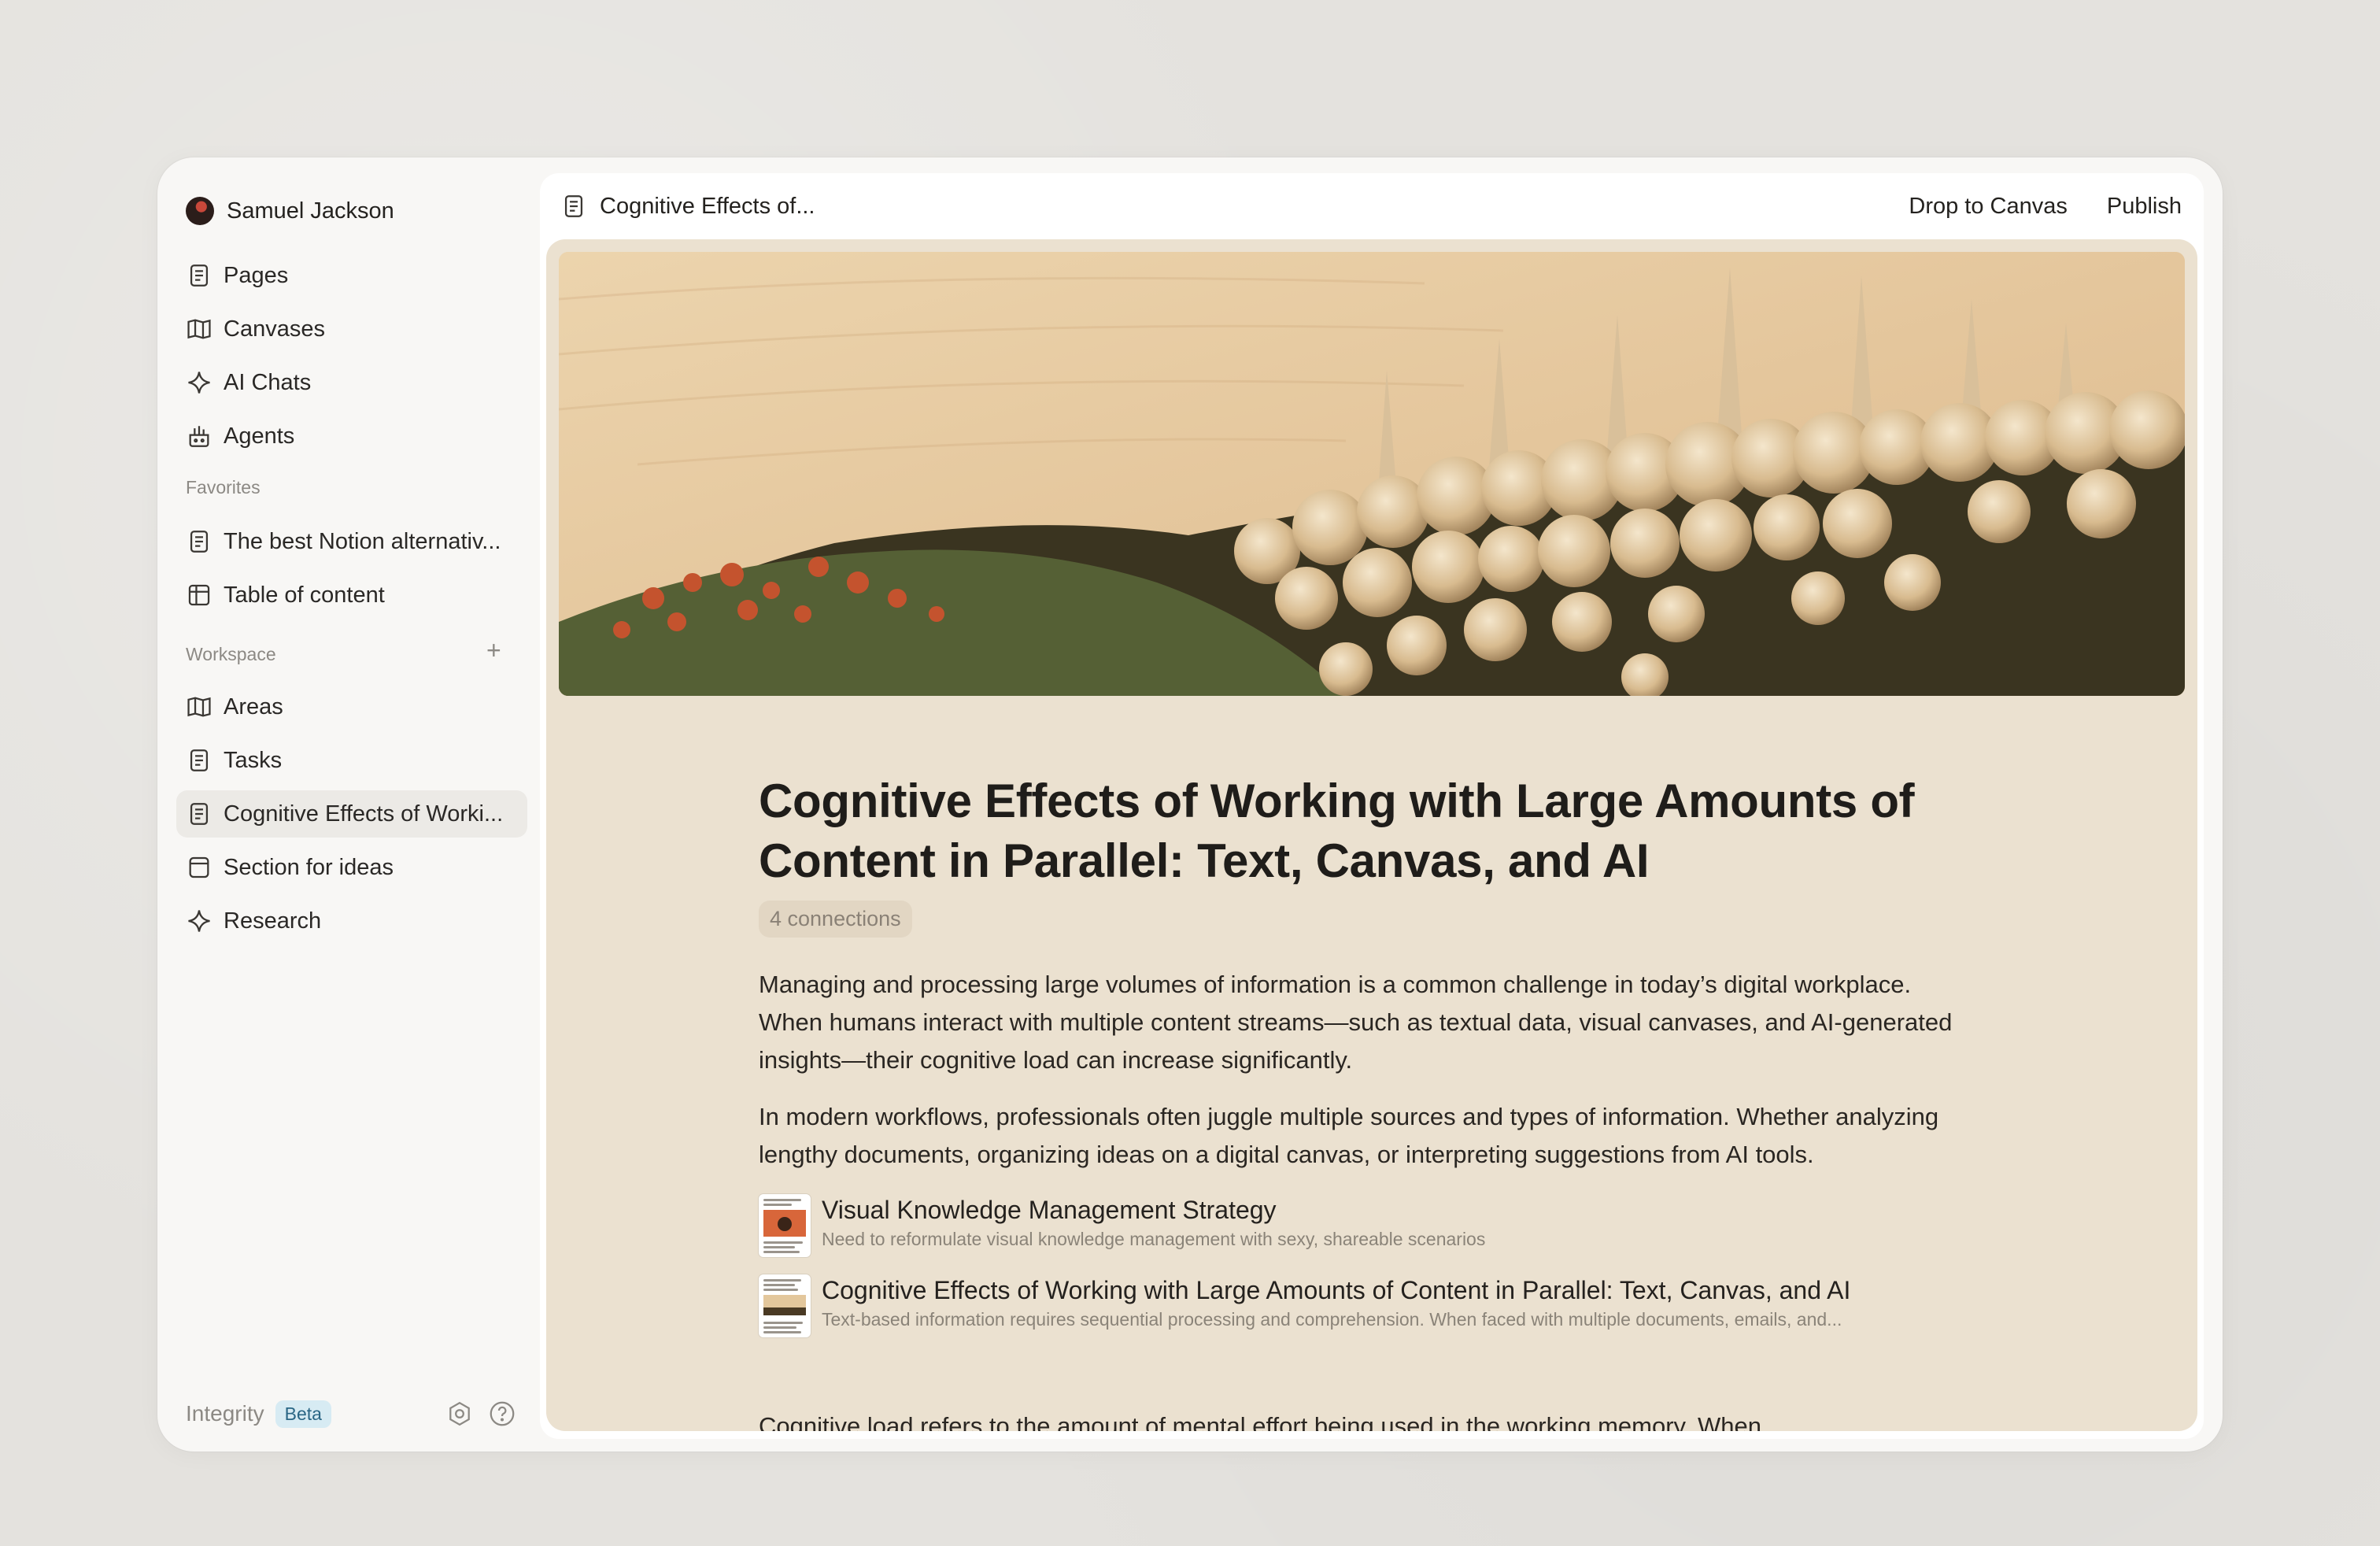 The height and width of the screenshot is (1546, 2380). Describe the element at coordinates (351, 275) in the screenshot. I see `nav-item-pages: Pages` at that location.